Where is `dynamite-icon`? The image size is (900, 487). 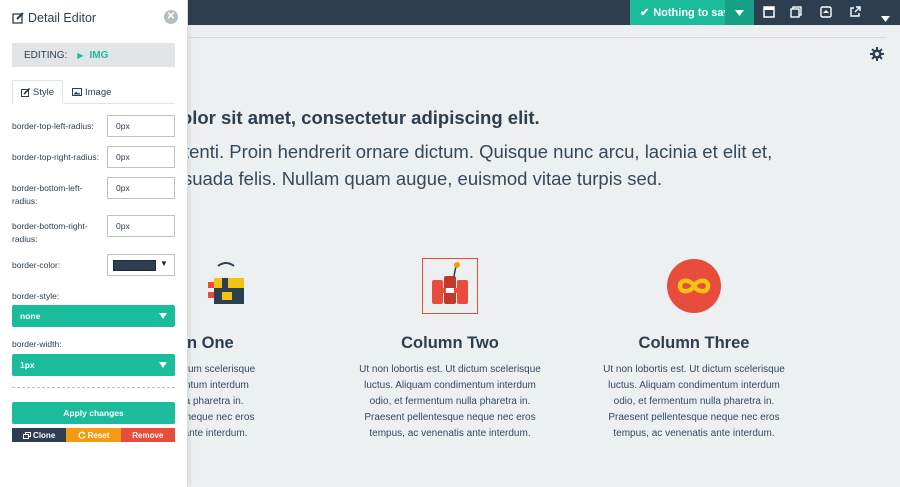 dynamite-icon is located at coordinates (450, 288).